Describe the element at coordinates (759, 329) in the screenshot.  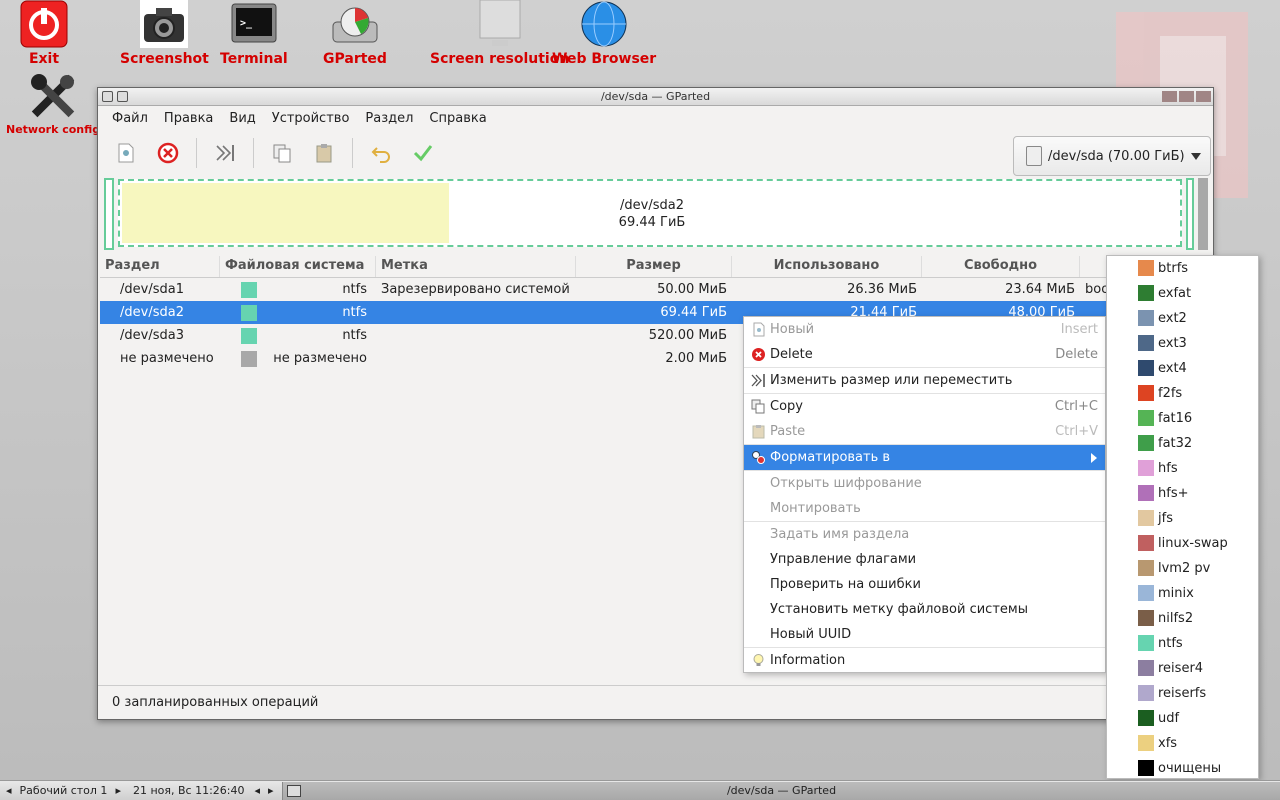
I see `new-icon` at that location.